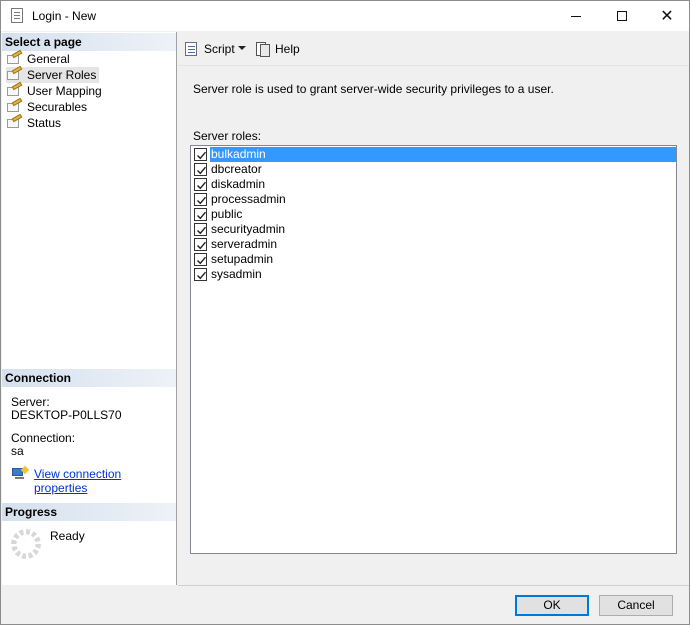 Image resolution: width=690 pixels, height=625 pixels. I want to click on page-item-label: General, so click(48, 59).